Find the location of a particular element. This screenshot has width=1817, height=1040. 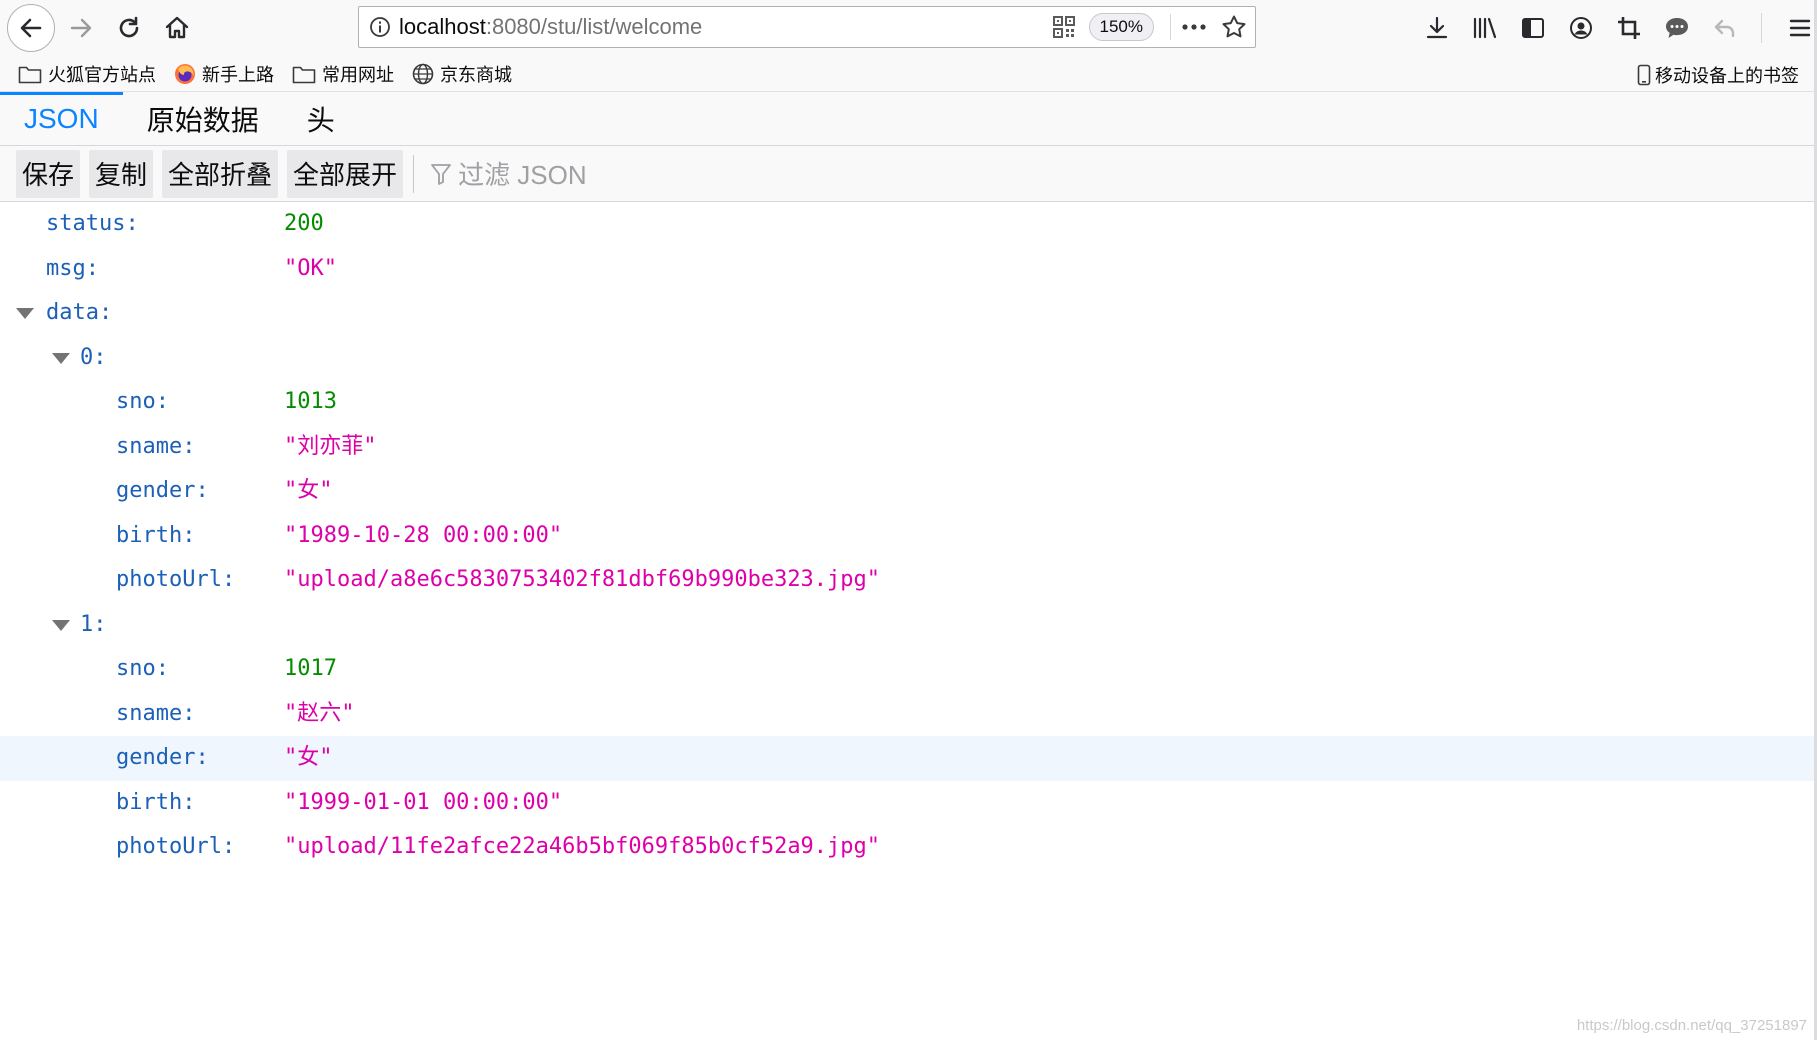

bookmark-label: 京东商城 is located at coordinates (476, 74).